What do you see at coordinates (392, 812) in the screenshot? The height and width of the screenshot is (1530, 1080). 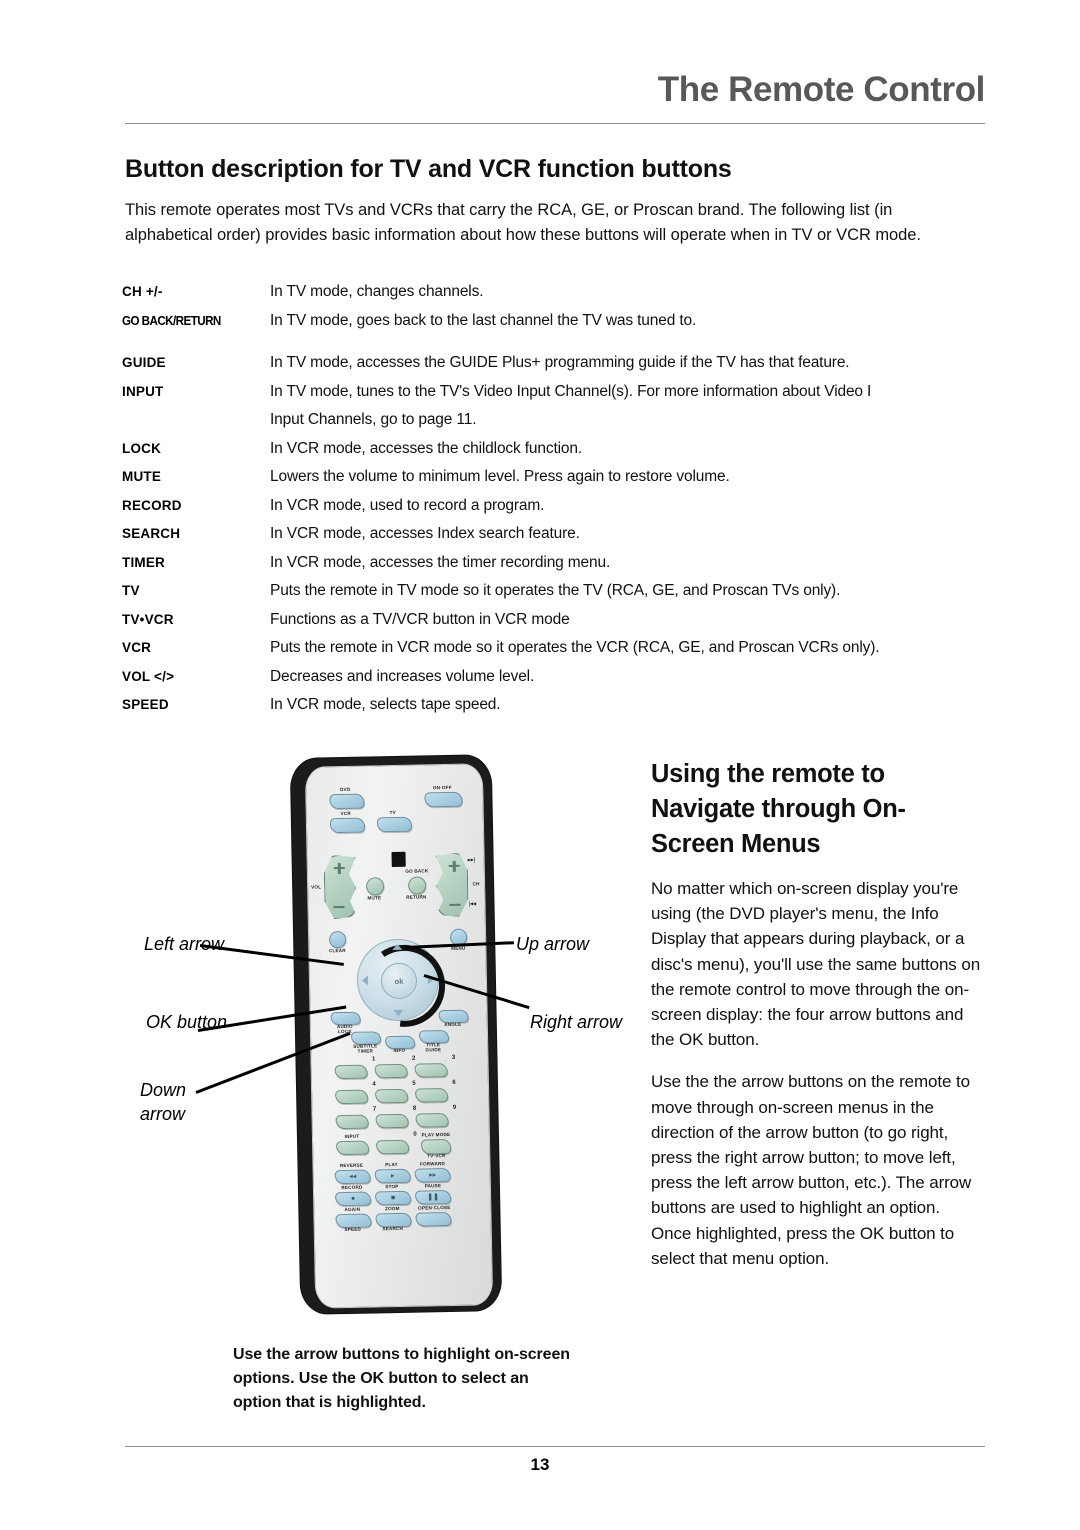 I see `remote-label-tv: TV` at bounding box center [392, 812].